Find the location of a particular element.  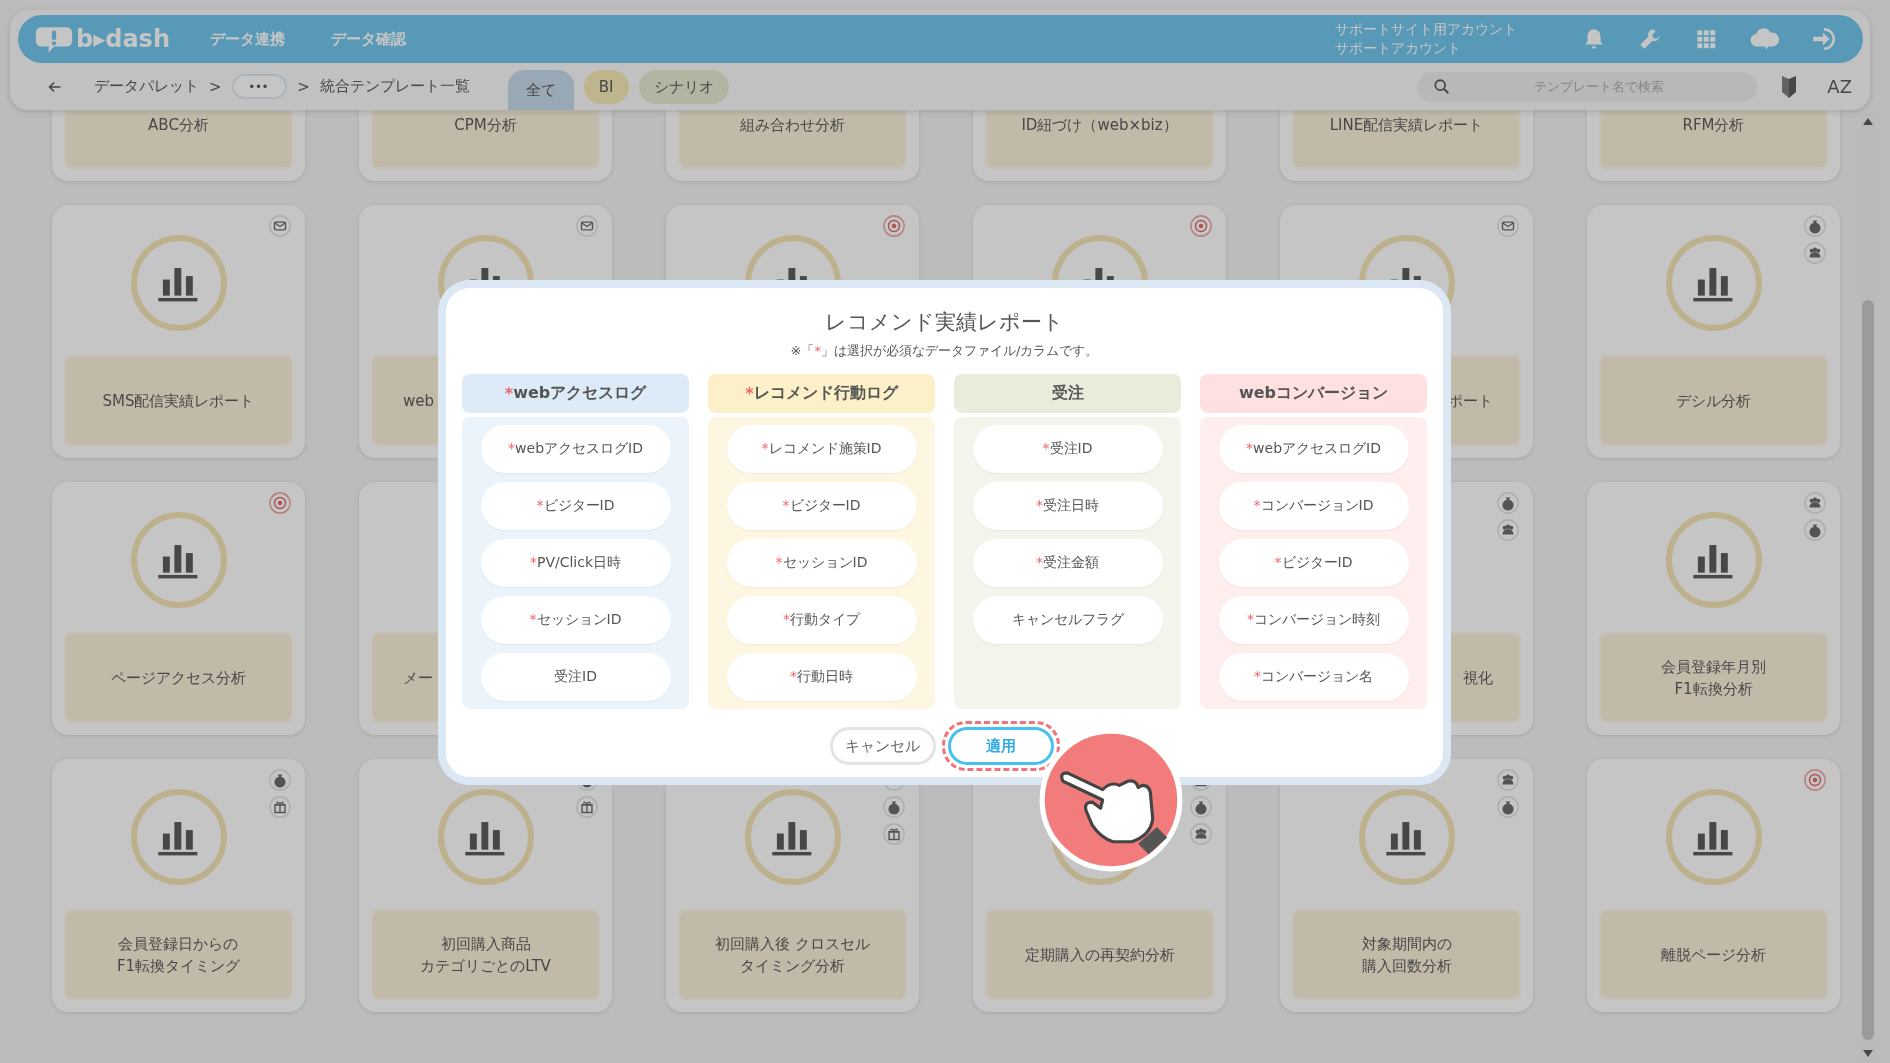

template-name: web is located at coordinates (419, 401).